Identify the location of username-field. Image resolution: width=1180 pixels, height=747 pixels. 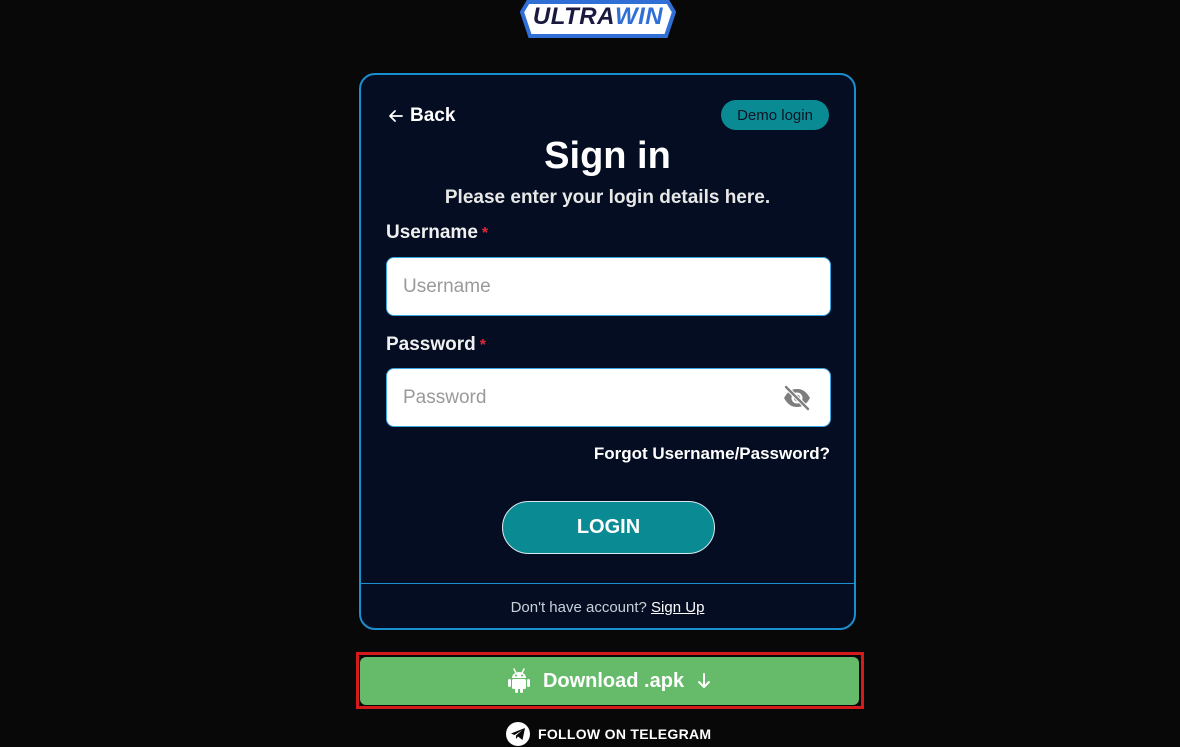
(608, 286).